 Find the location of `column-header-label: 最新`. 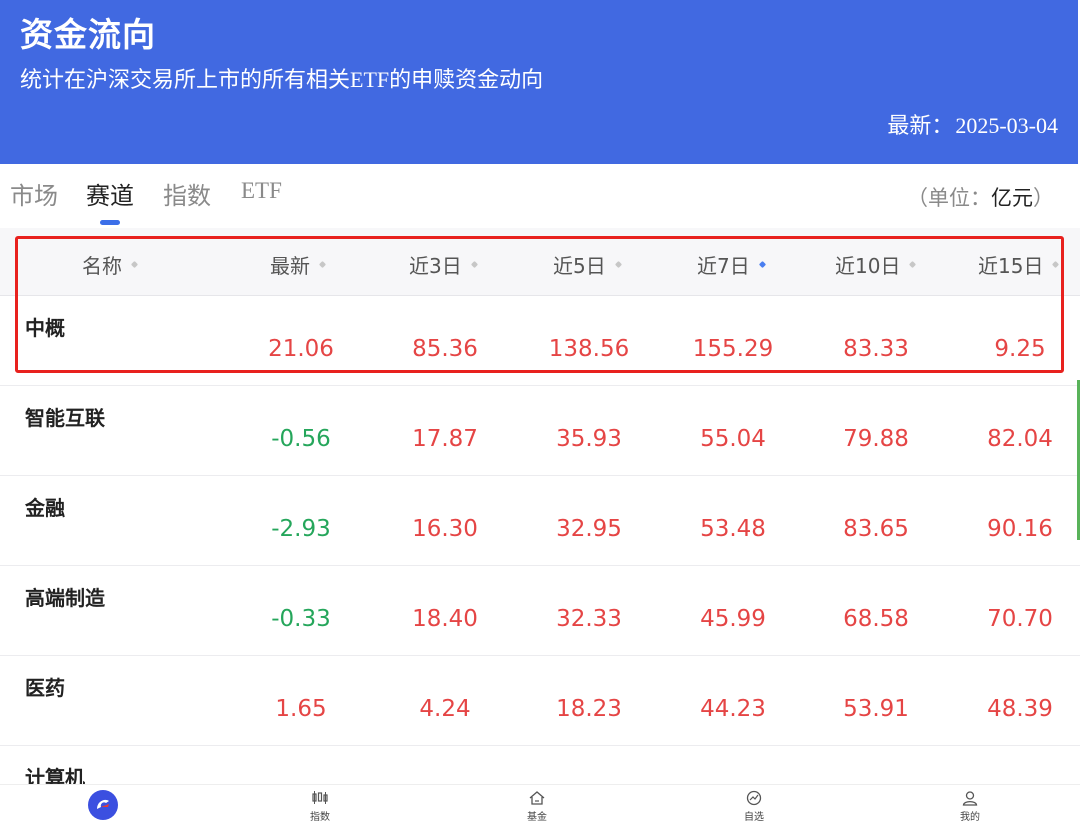

column-header-label: 最新 is located at coordinates (290, 266).